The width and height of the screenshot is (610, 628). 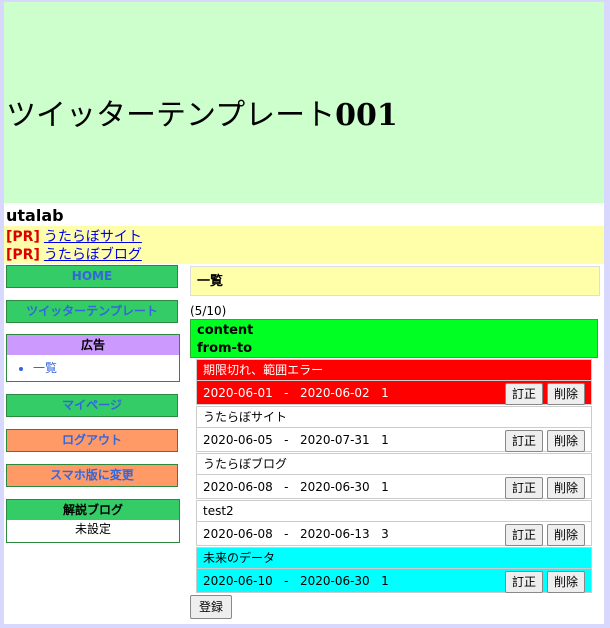 I want to click on blog-panel: 解説ブログ 未設定, so click(x=93, y=521).